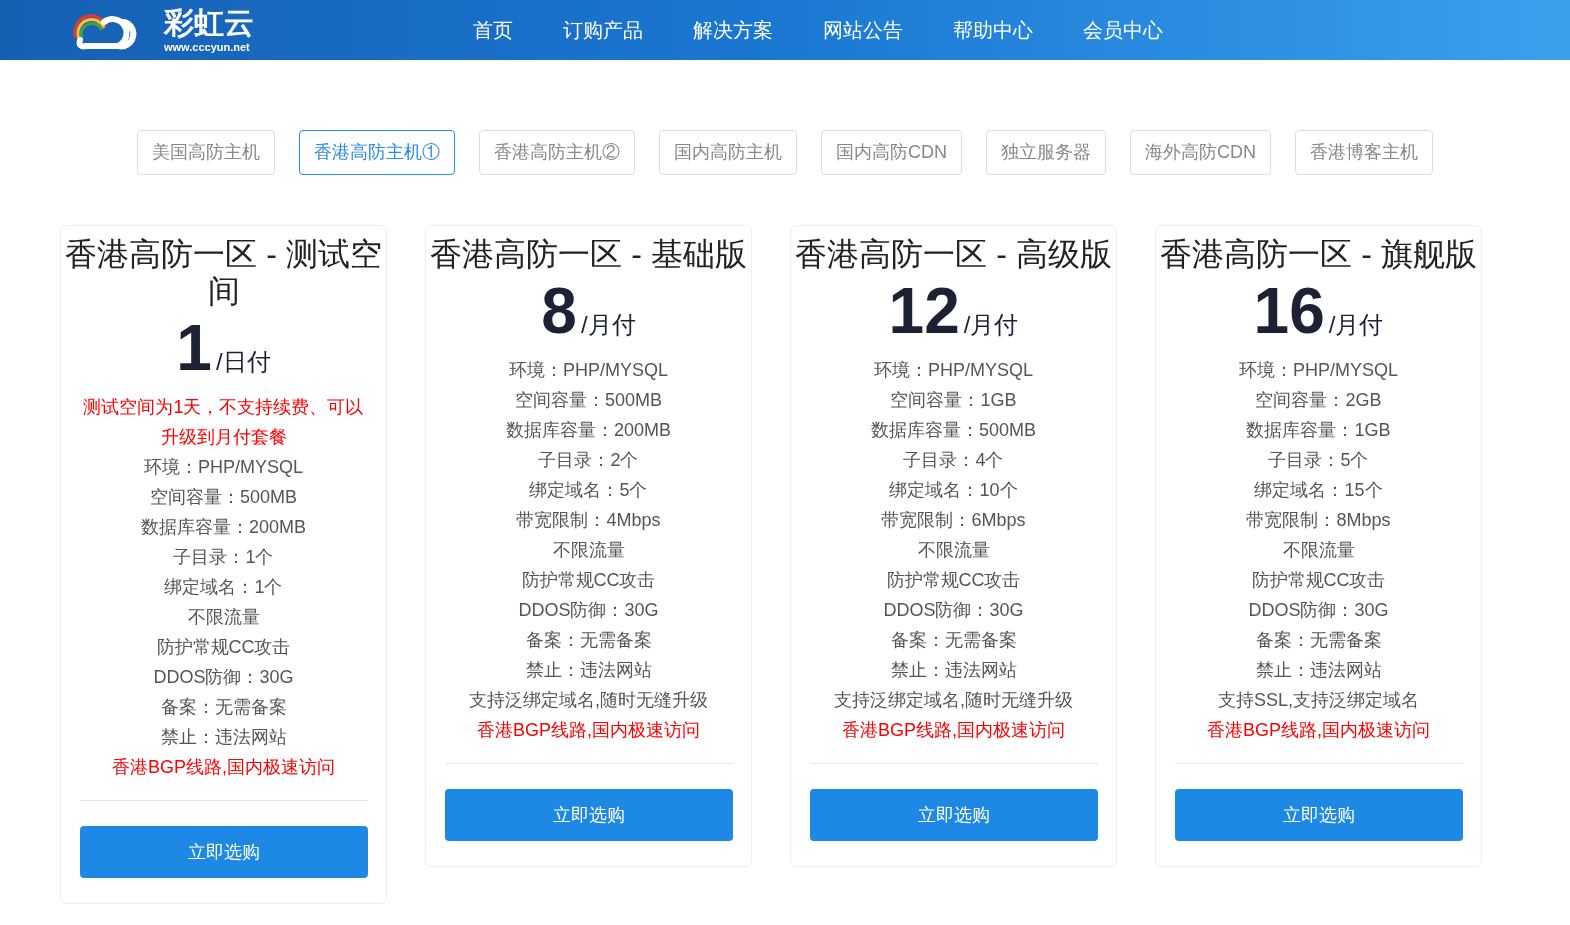  Describe the element at coordinates (1318, 400) in the screenshot. I see `plan-feature: 空间容量：2GB` at that location.